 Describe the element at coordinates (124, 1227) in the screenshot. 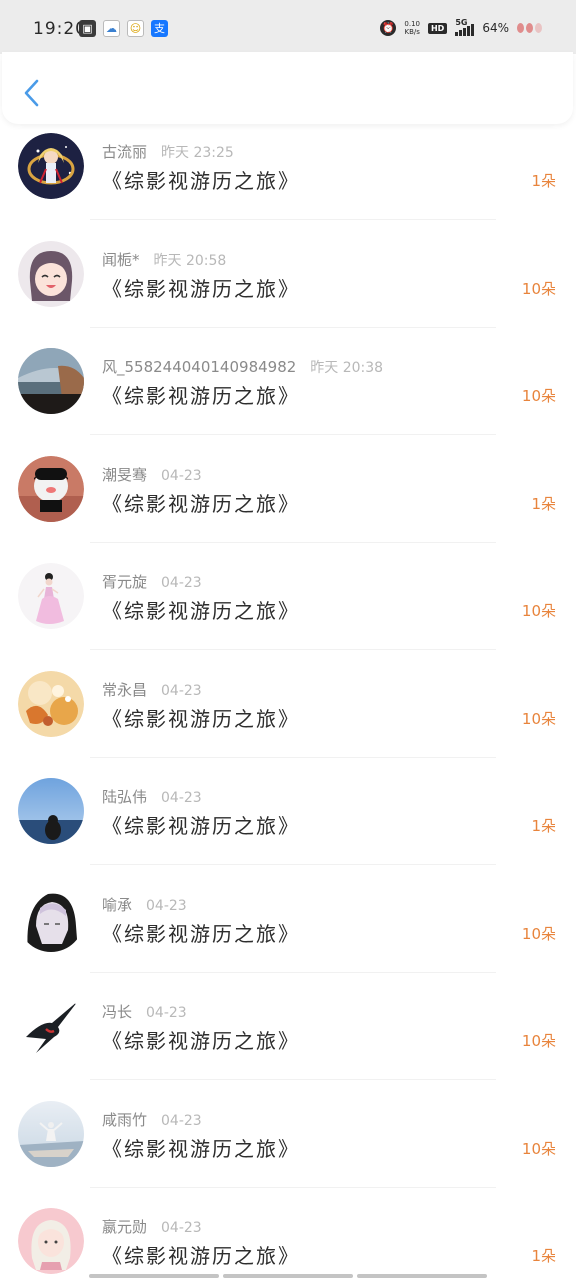

I see `user-name: 嬴元勋` at that location.